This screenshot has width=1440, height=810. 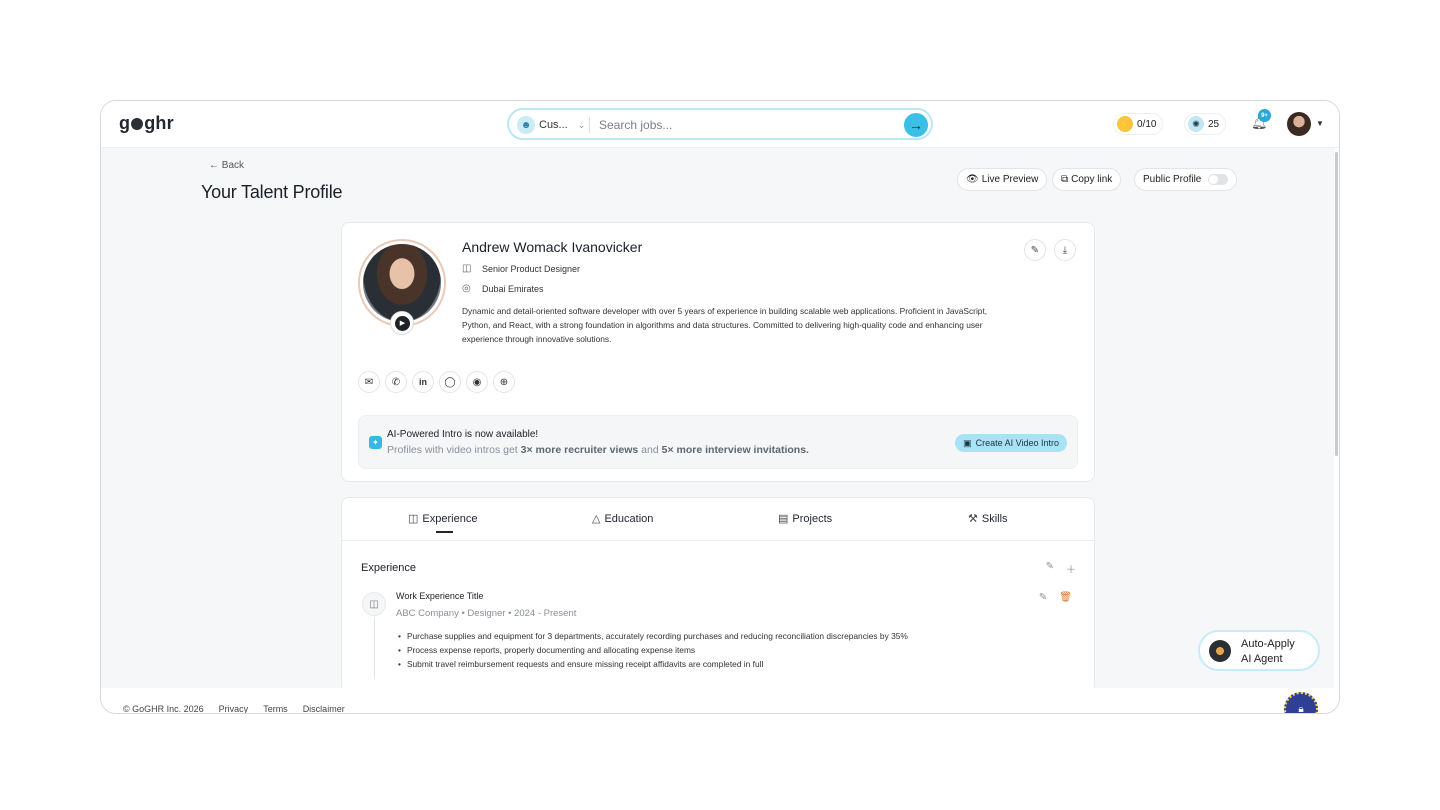 I want to click on robot-icon, so click(x=1220, y=651).